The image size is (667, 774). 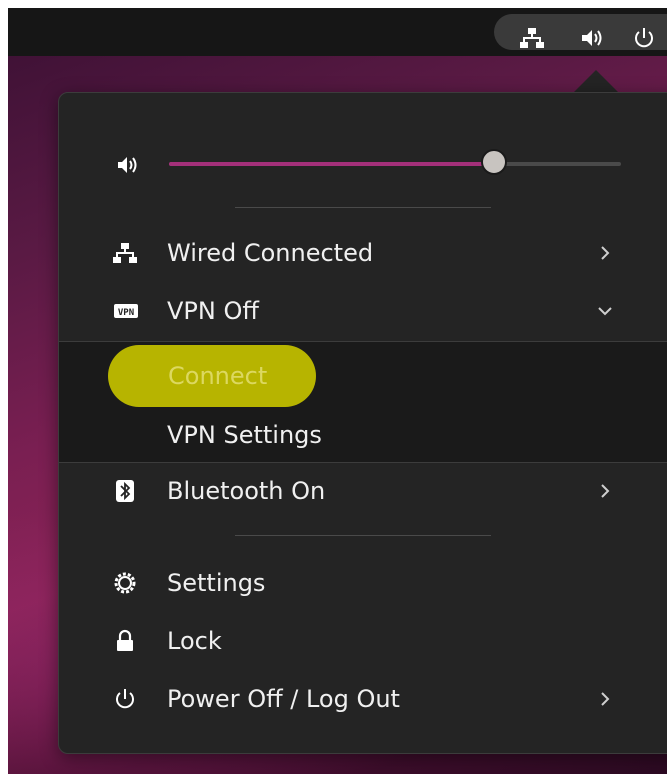 I want to click on vpn-icon: VPN, so click(x=126, y=311).